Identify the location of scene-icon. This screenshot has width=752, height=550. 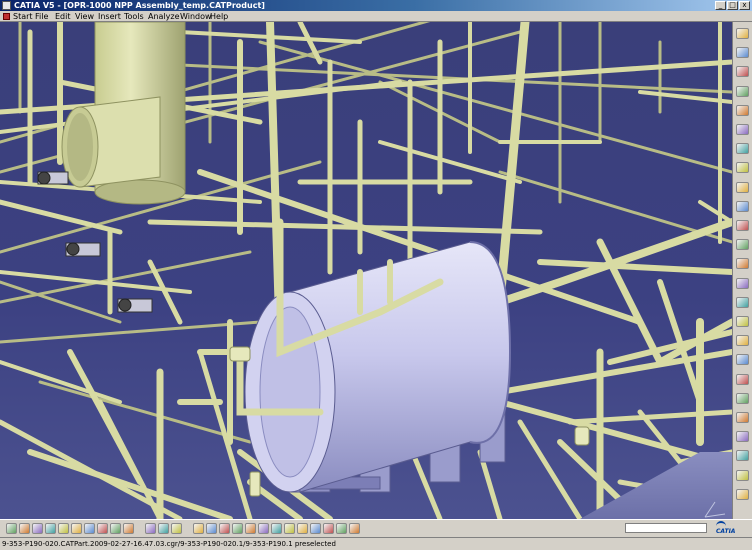
(742, 417).